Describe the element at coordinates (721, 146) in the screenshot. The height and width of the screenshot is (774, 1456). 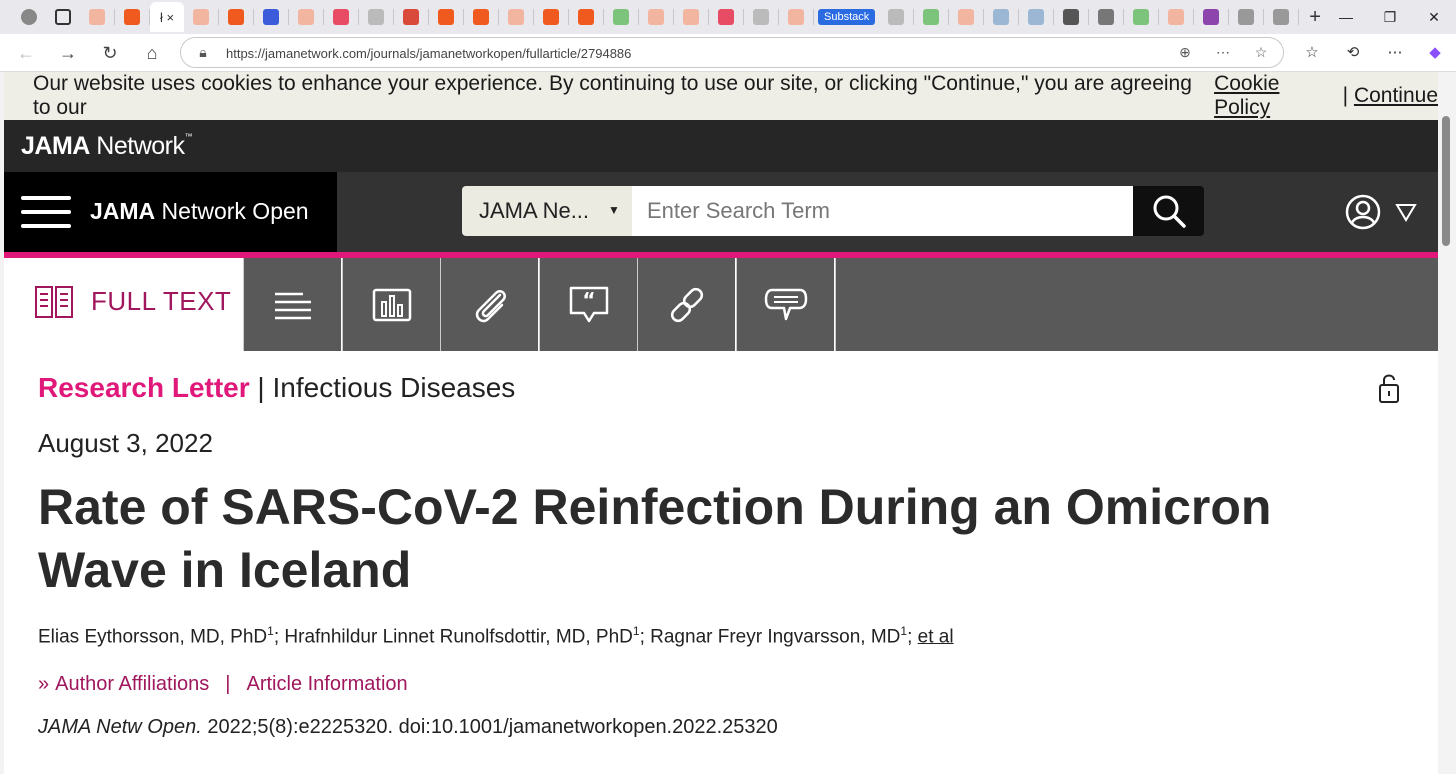
I see `jama-network-bar: JAMA Network™` at that location.